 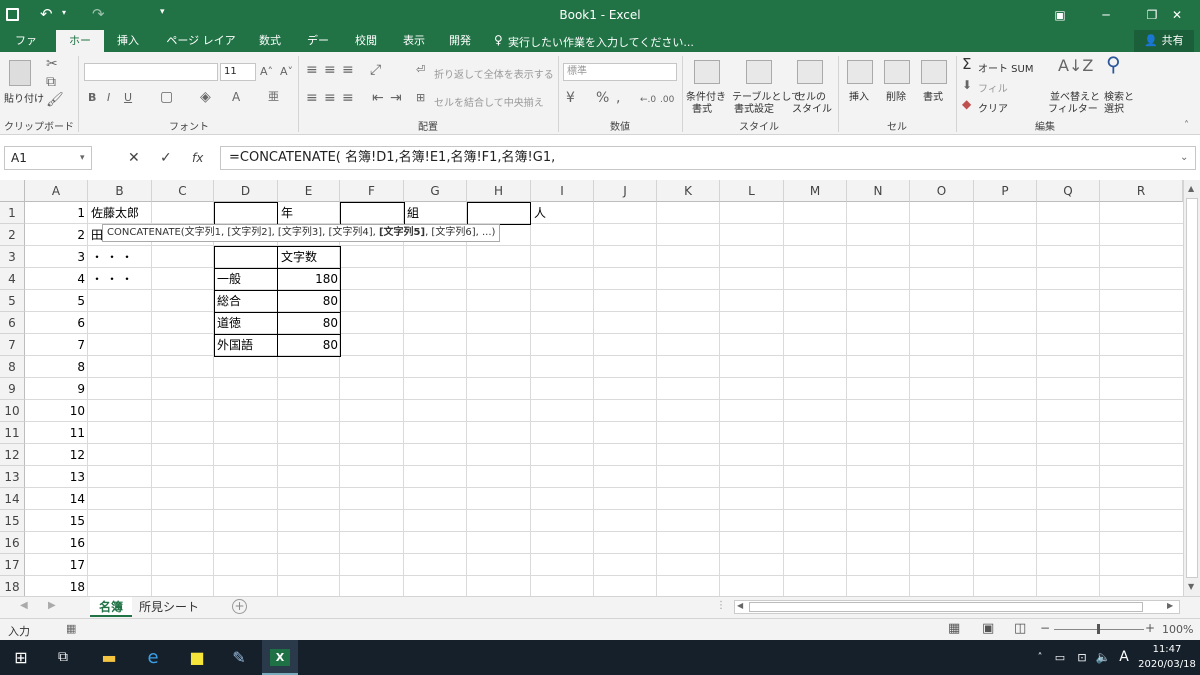 What do you see at coordinates (309, 301) in the screenshot?
I see `cell-e5: 80` at bounding box center [309, 301].